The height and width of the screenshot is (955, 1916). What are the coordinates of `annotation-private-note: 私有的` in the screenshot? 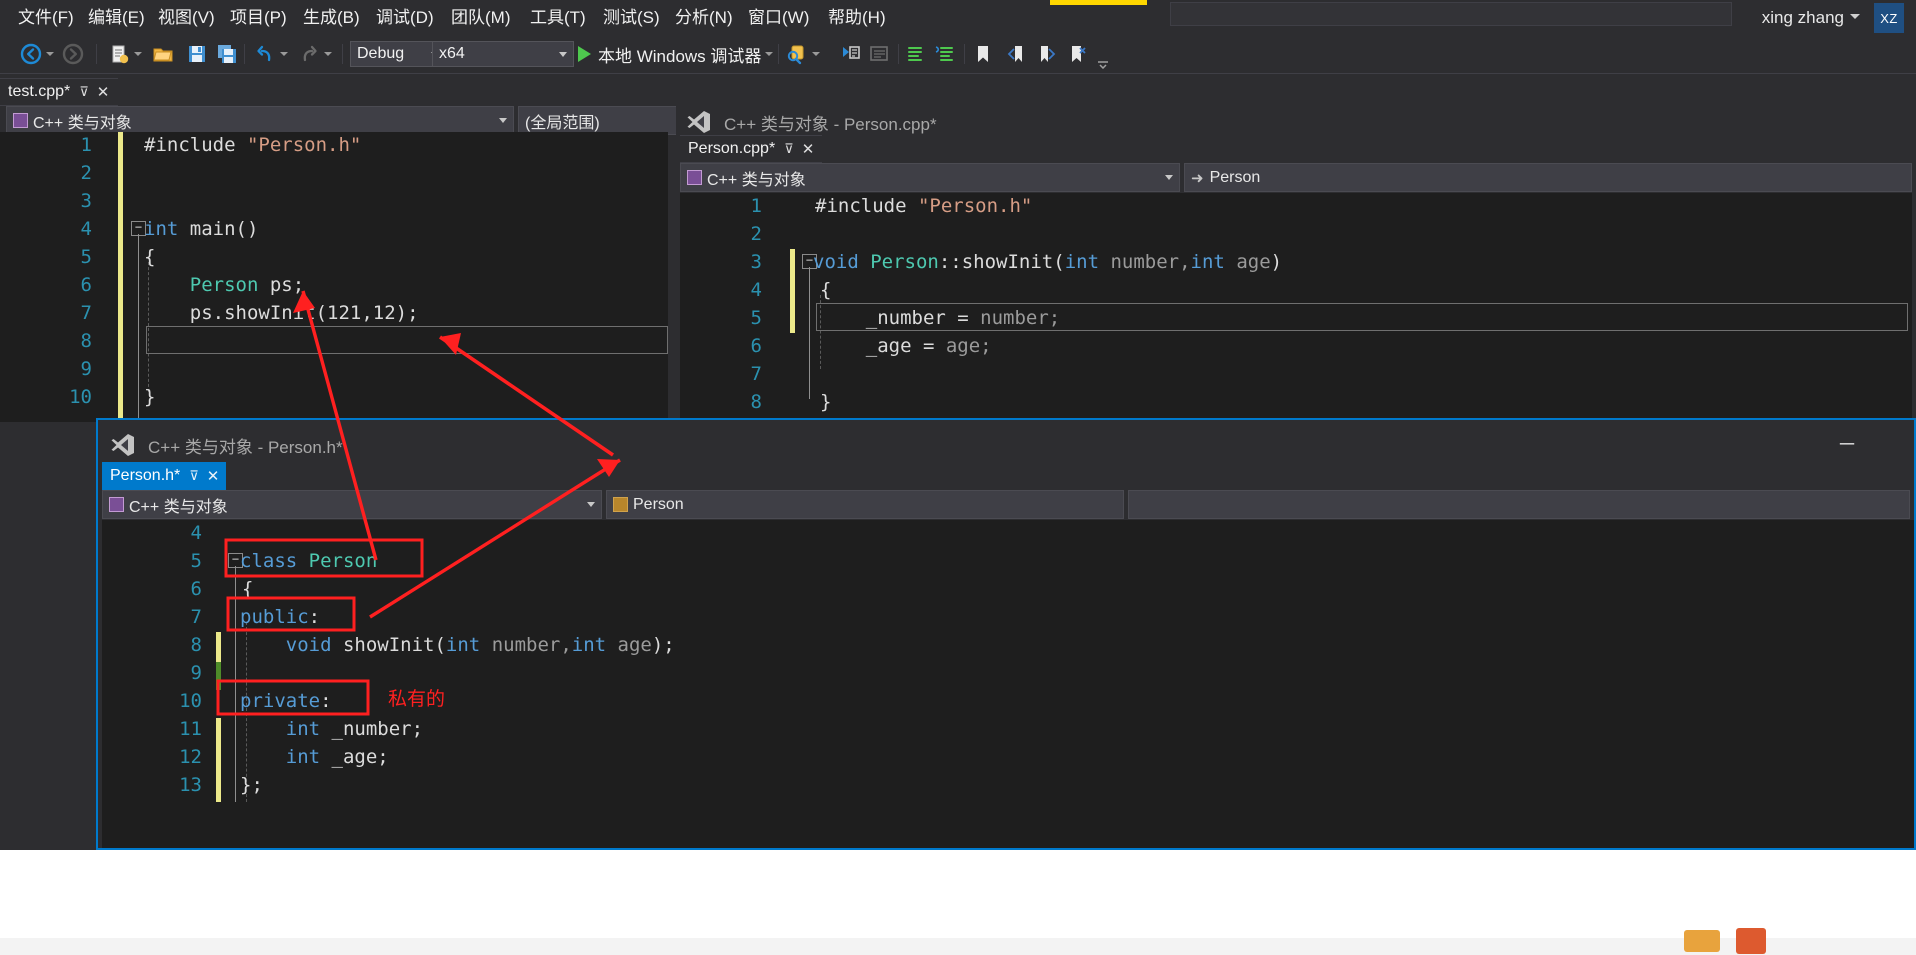 It's located at (417, 699).